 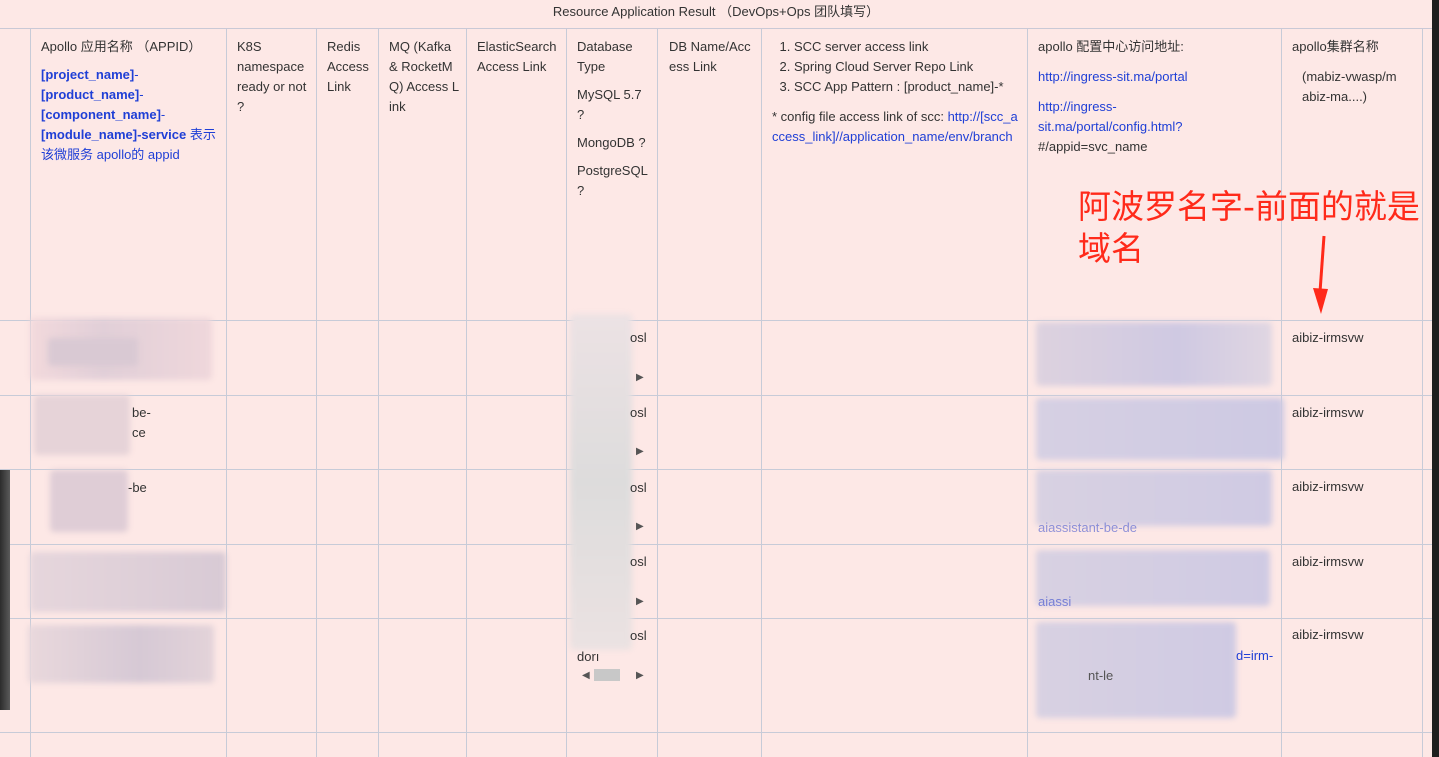 I want to click on row2-app-partial-b: ce, so click(x=139, y=432).